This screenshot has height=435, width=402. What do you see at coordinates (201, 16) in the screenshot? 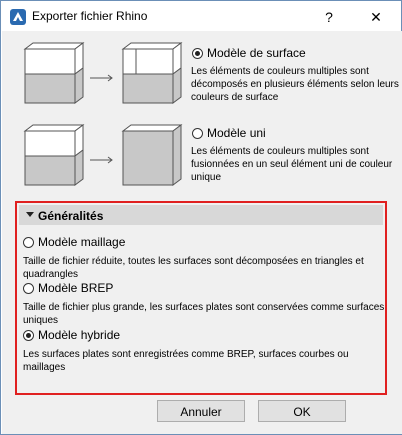
I see `title-bar: Exporter fichier Rhino ? ✕` at bounding box center [201, 16].